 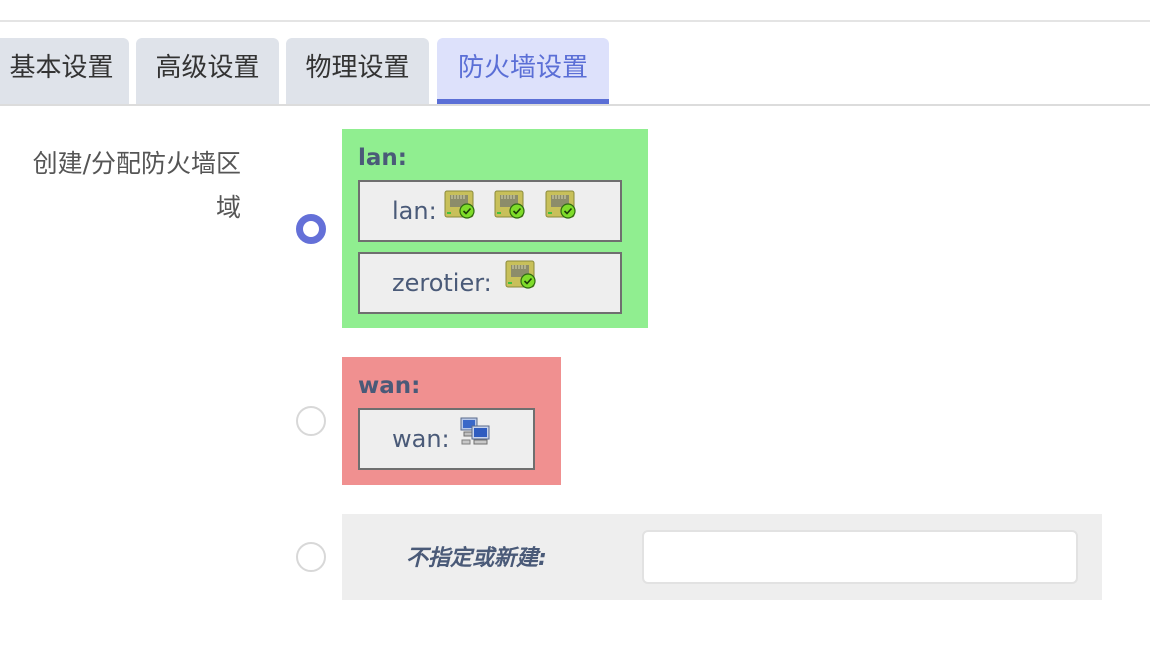 I want to click on field-label-line1: 创建/分配防火墙区, so click(x=136, y=163).